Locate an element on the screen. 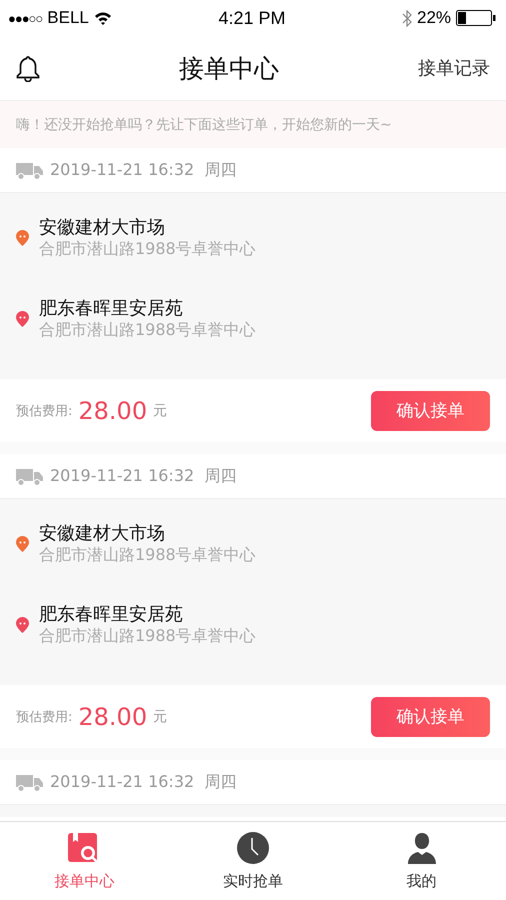  carrier-name: BELL is located at coordinates (68, 18).